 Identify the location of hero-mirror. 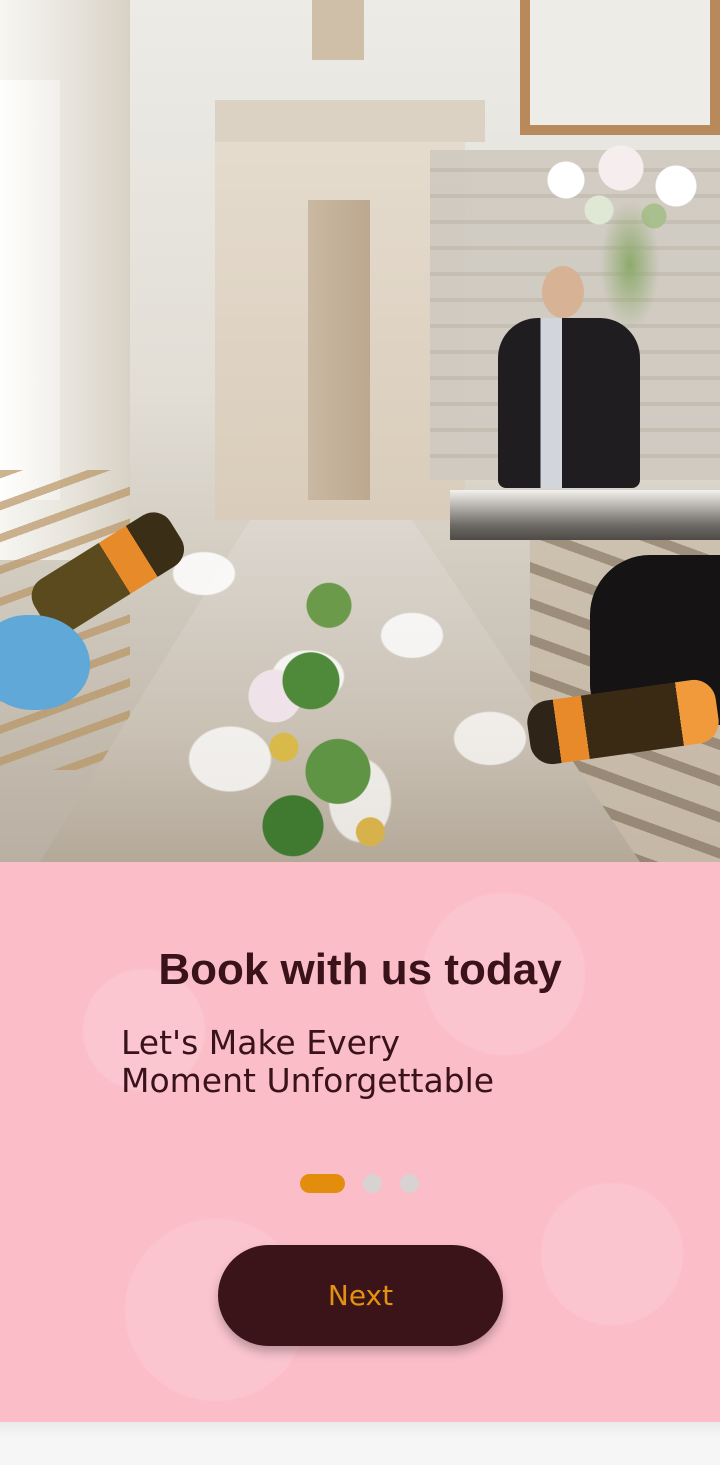
(620, 67).